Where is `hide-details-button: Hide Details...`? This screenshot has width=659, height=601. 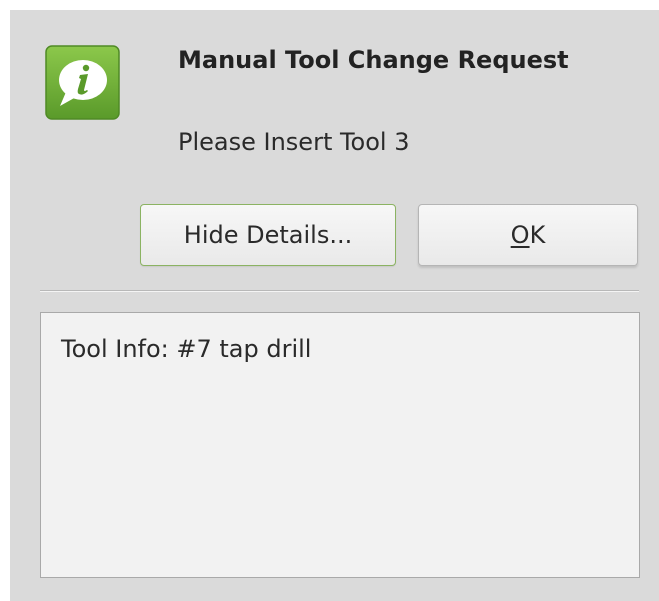
hide-details-button: Hide Details... is located at coordinates (268, 235).